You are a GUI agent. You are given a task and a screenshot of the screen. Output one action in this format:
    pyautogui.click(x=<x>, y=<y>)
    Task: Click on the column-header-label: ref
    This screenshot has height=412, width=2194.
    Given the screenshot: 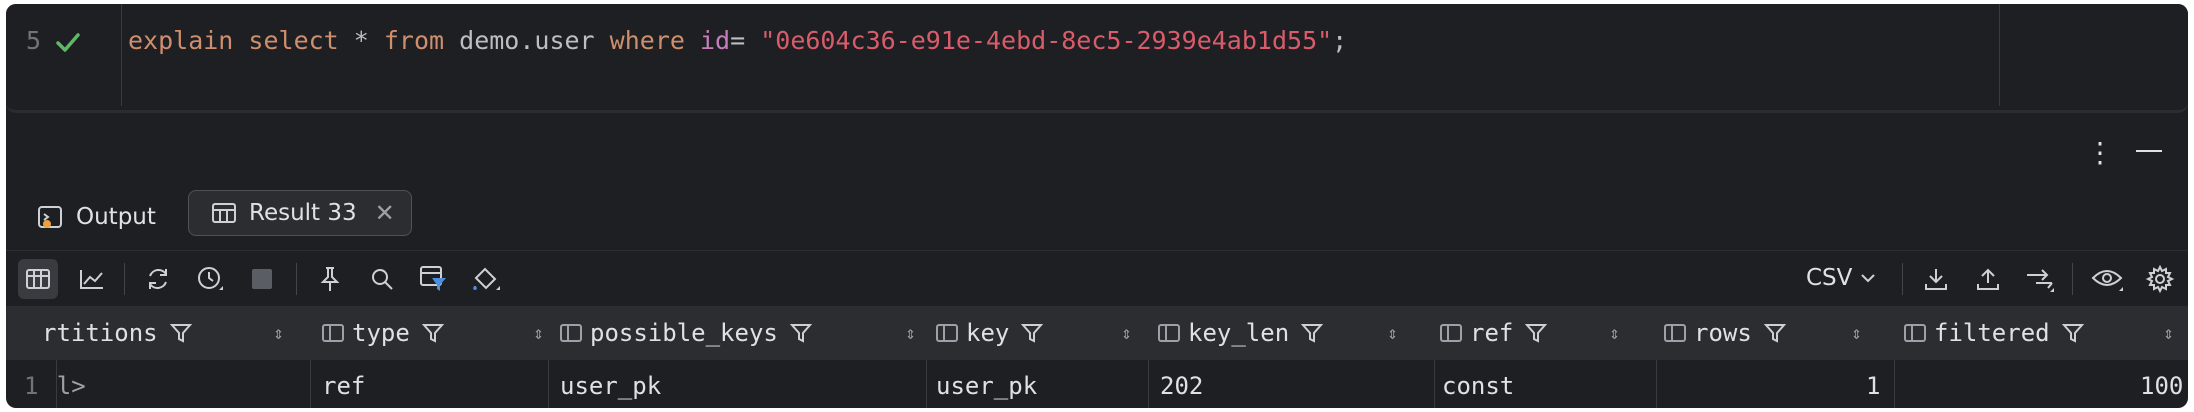 What is the action you would take?
    pyautogui.click(x=1492, y=333)
    